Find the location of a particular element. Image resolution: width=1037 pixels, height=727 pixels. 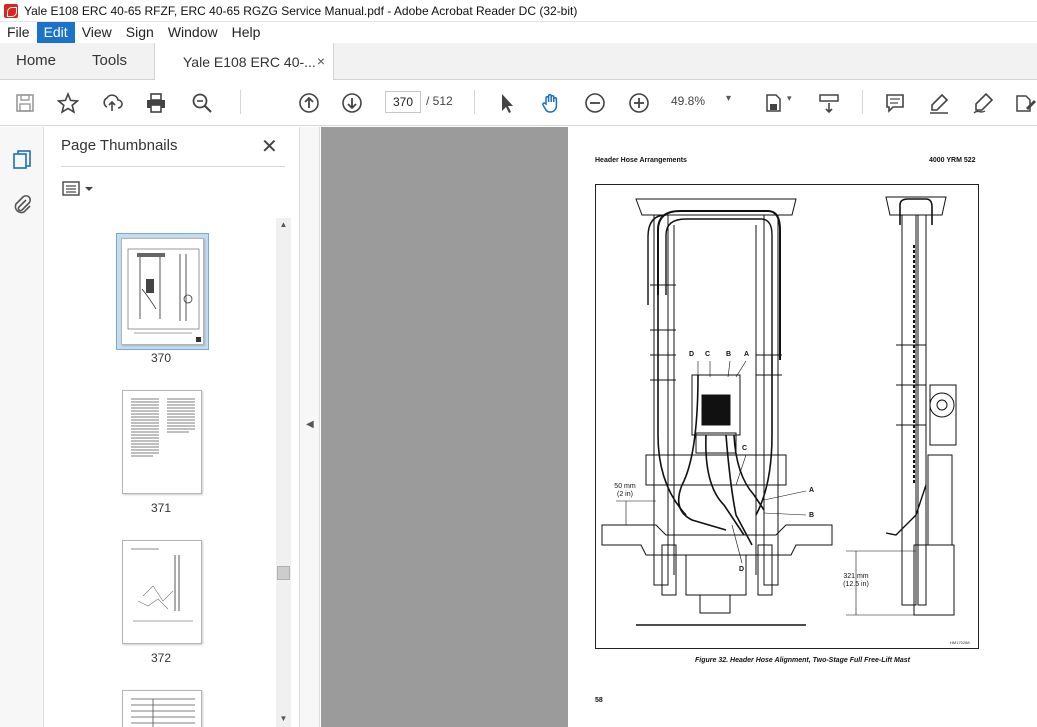

scroll-down-icon: ▼ is located at coordinates (283, 719).